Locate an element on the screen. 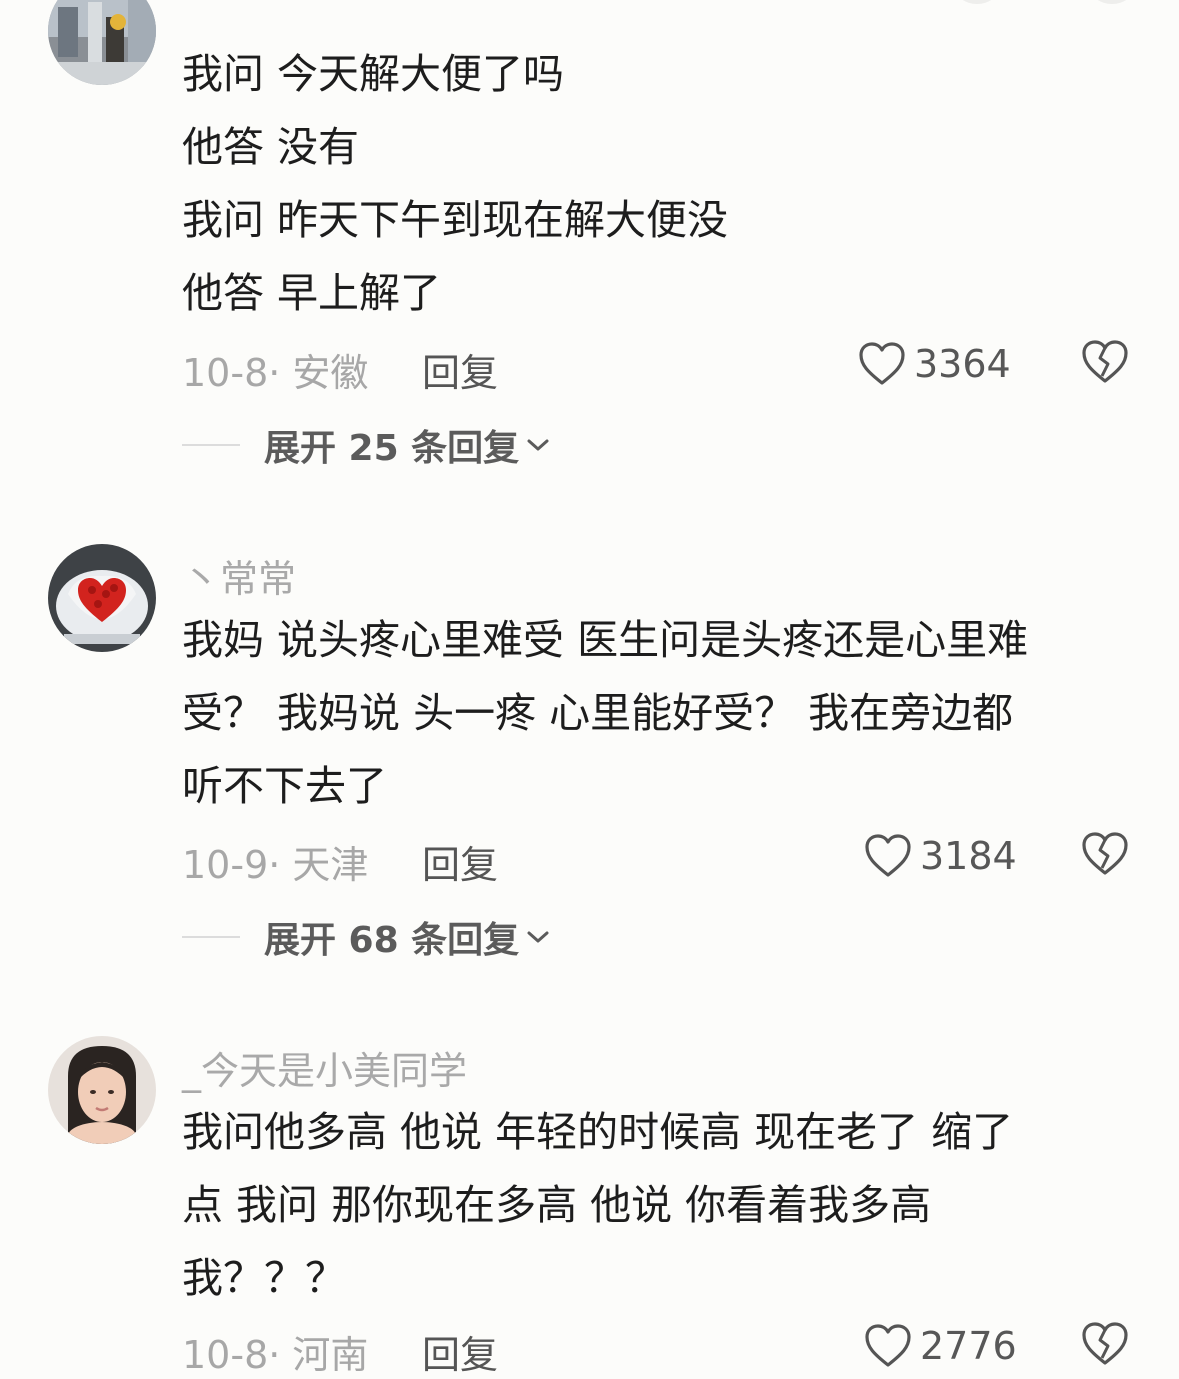 The image size is (1179, 1379). comment-username: _今天是小美同学 is located at coordinates (324, 1067).